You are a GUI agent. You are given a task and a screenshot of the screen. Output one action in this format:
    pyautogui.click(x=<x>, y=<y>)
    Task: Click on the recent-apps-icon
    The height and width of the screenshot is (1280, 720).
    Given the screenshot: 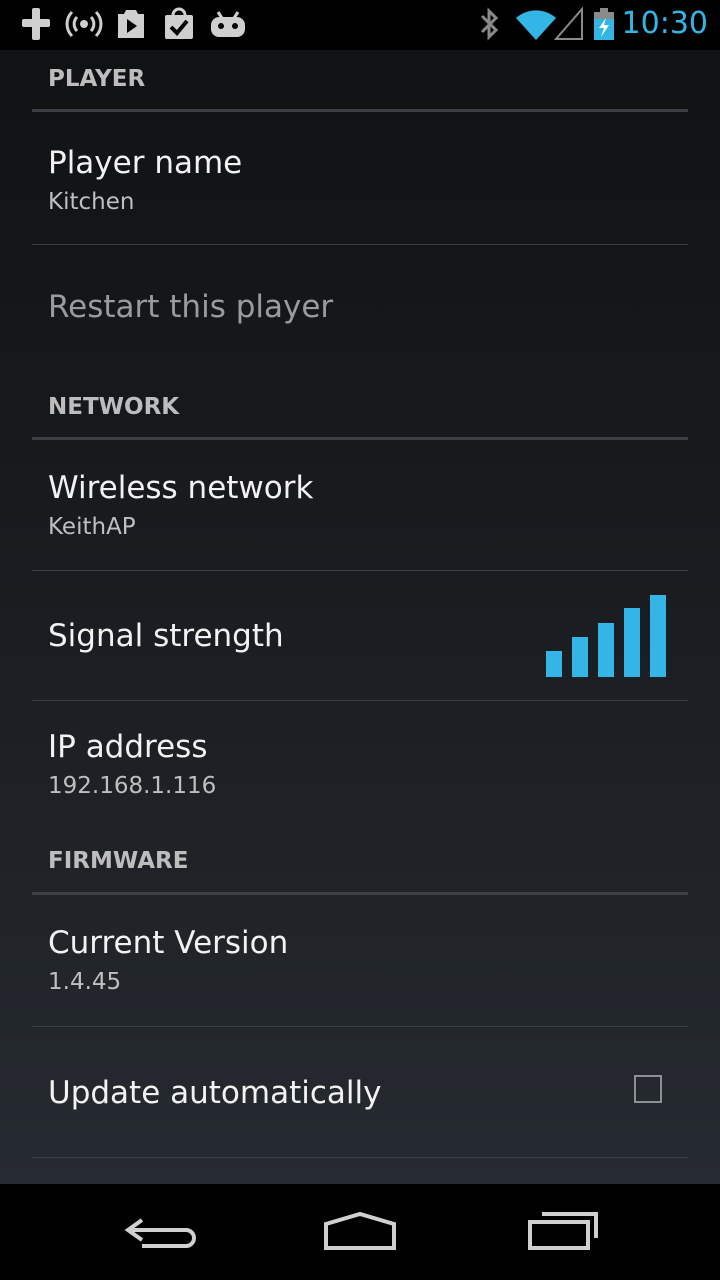 What is the action you would take?
    pyautogui.click(x=564, y=1232)
    